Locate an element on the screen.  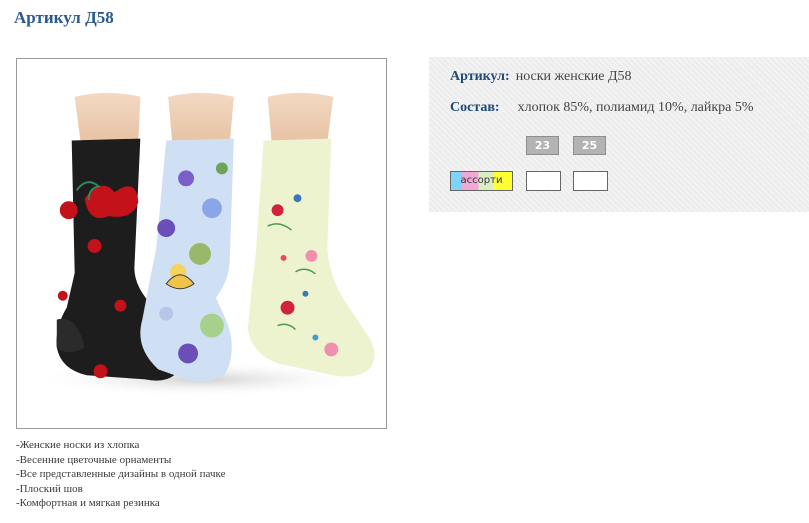
page-title: Артикул Д58 is located at coordinates (64, 17).